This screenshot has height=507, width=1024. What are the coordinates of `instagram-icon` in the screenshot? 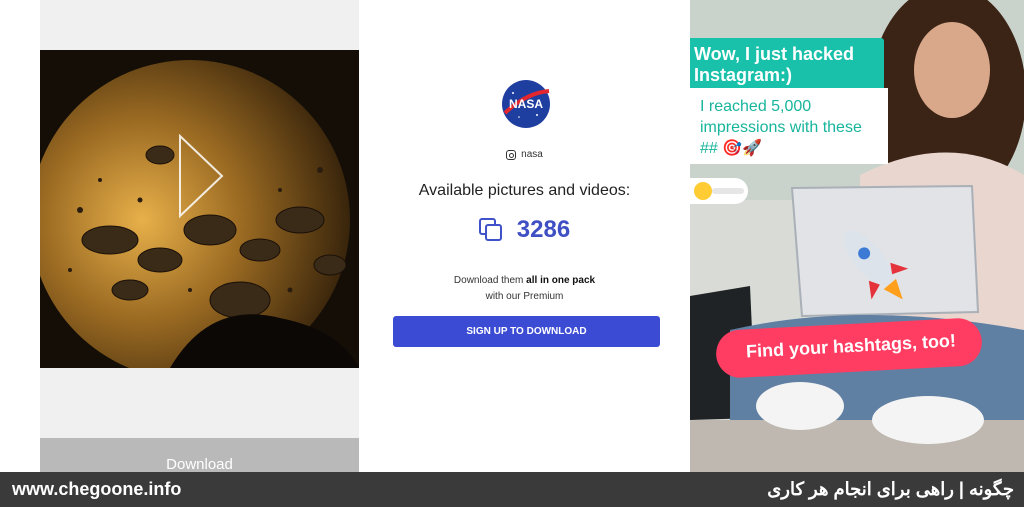 It's located at (511, 154).